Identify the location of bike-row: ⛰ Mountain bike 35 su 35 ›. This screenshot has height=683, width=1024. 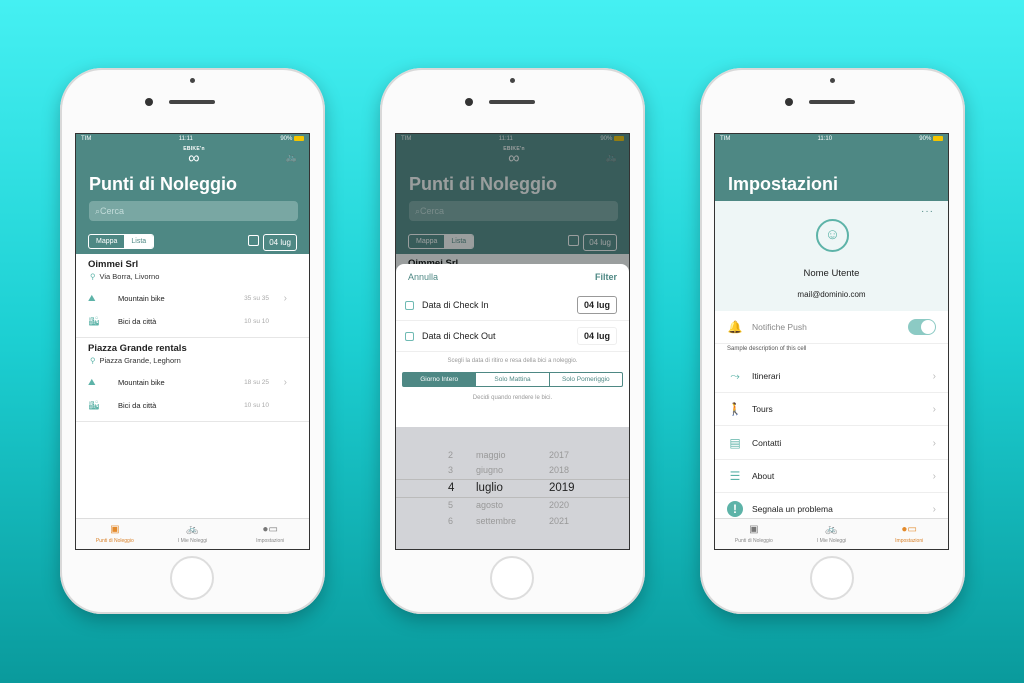
(192, 298).